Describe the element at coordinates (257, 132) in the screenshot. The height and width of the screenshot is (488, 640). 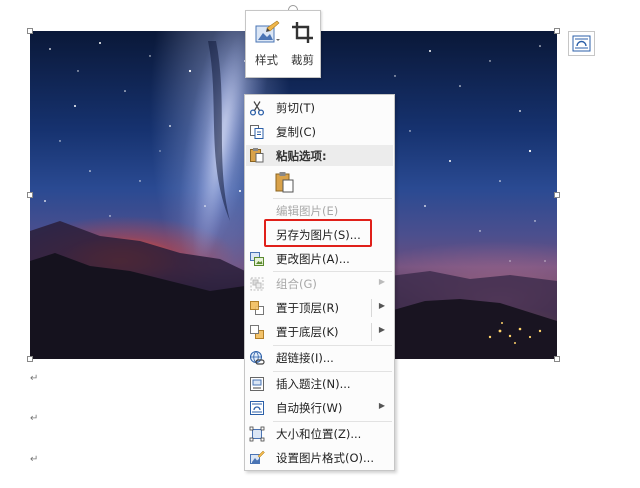
I see `copy-icon` at that location.